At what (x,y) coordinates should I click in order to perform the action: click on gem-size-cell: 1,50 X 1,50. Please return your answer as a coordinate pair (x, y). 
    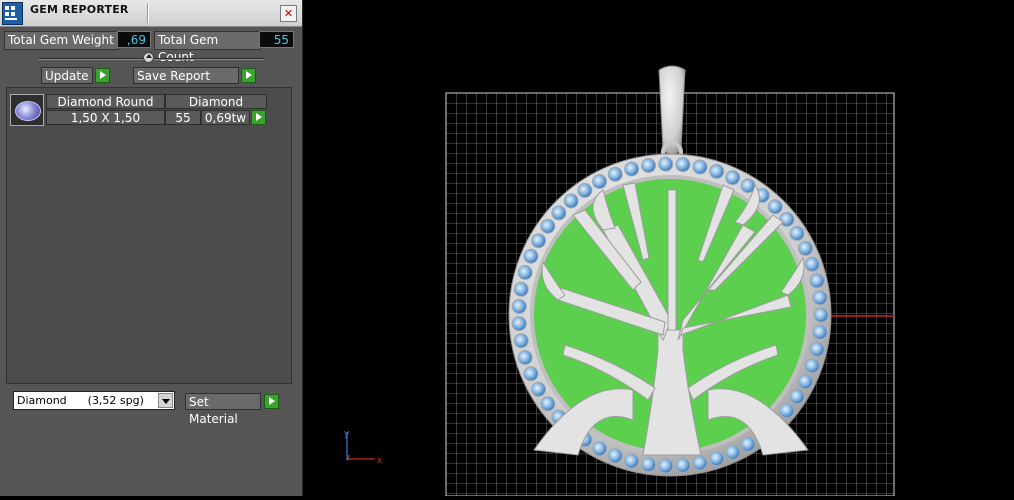
    Looking at the image, I should click on (105, 117).